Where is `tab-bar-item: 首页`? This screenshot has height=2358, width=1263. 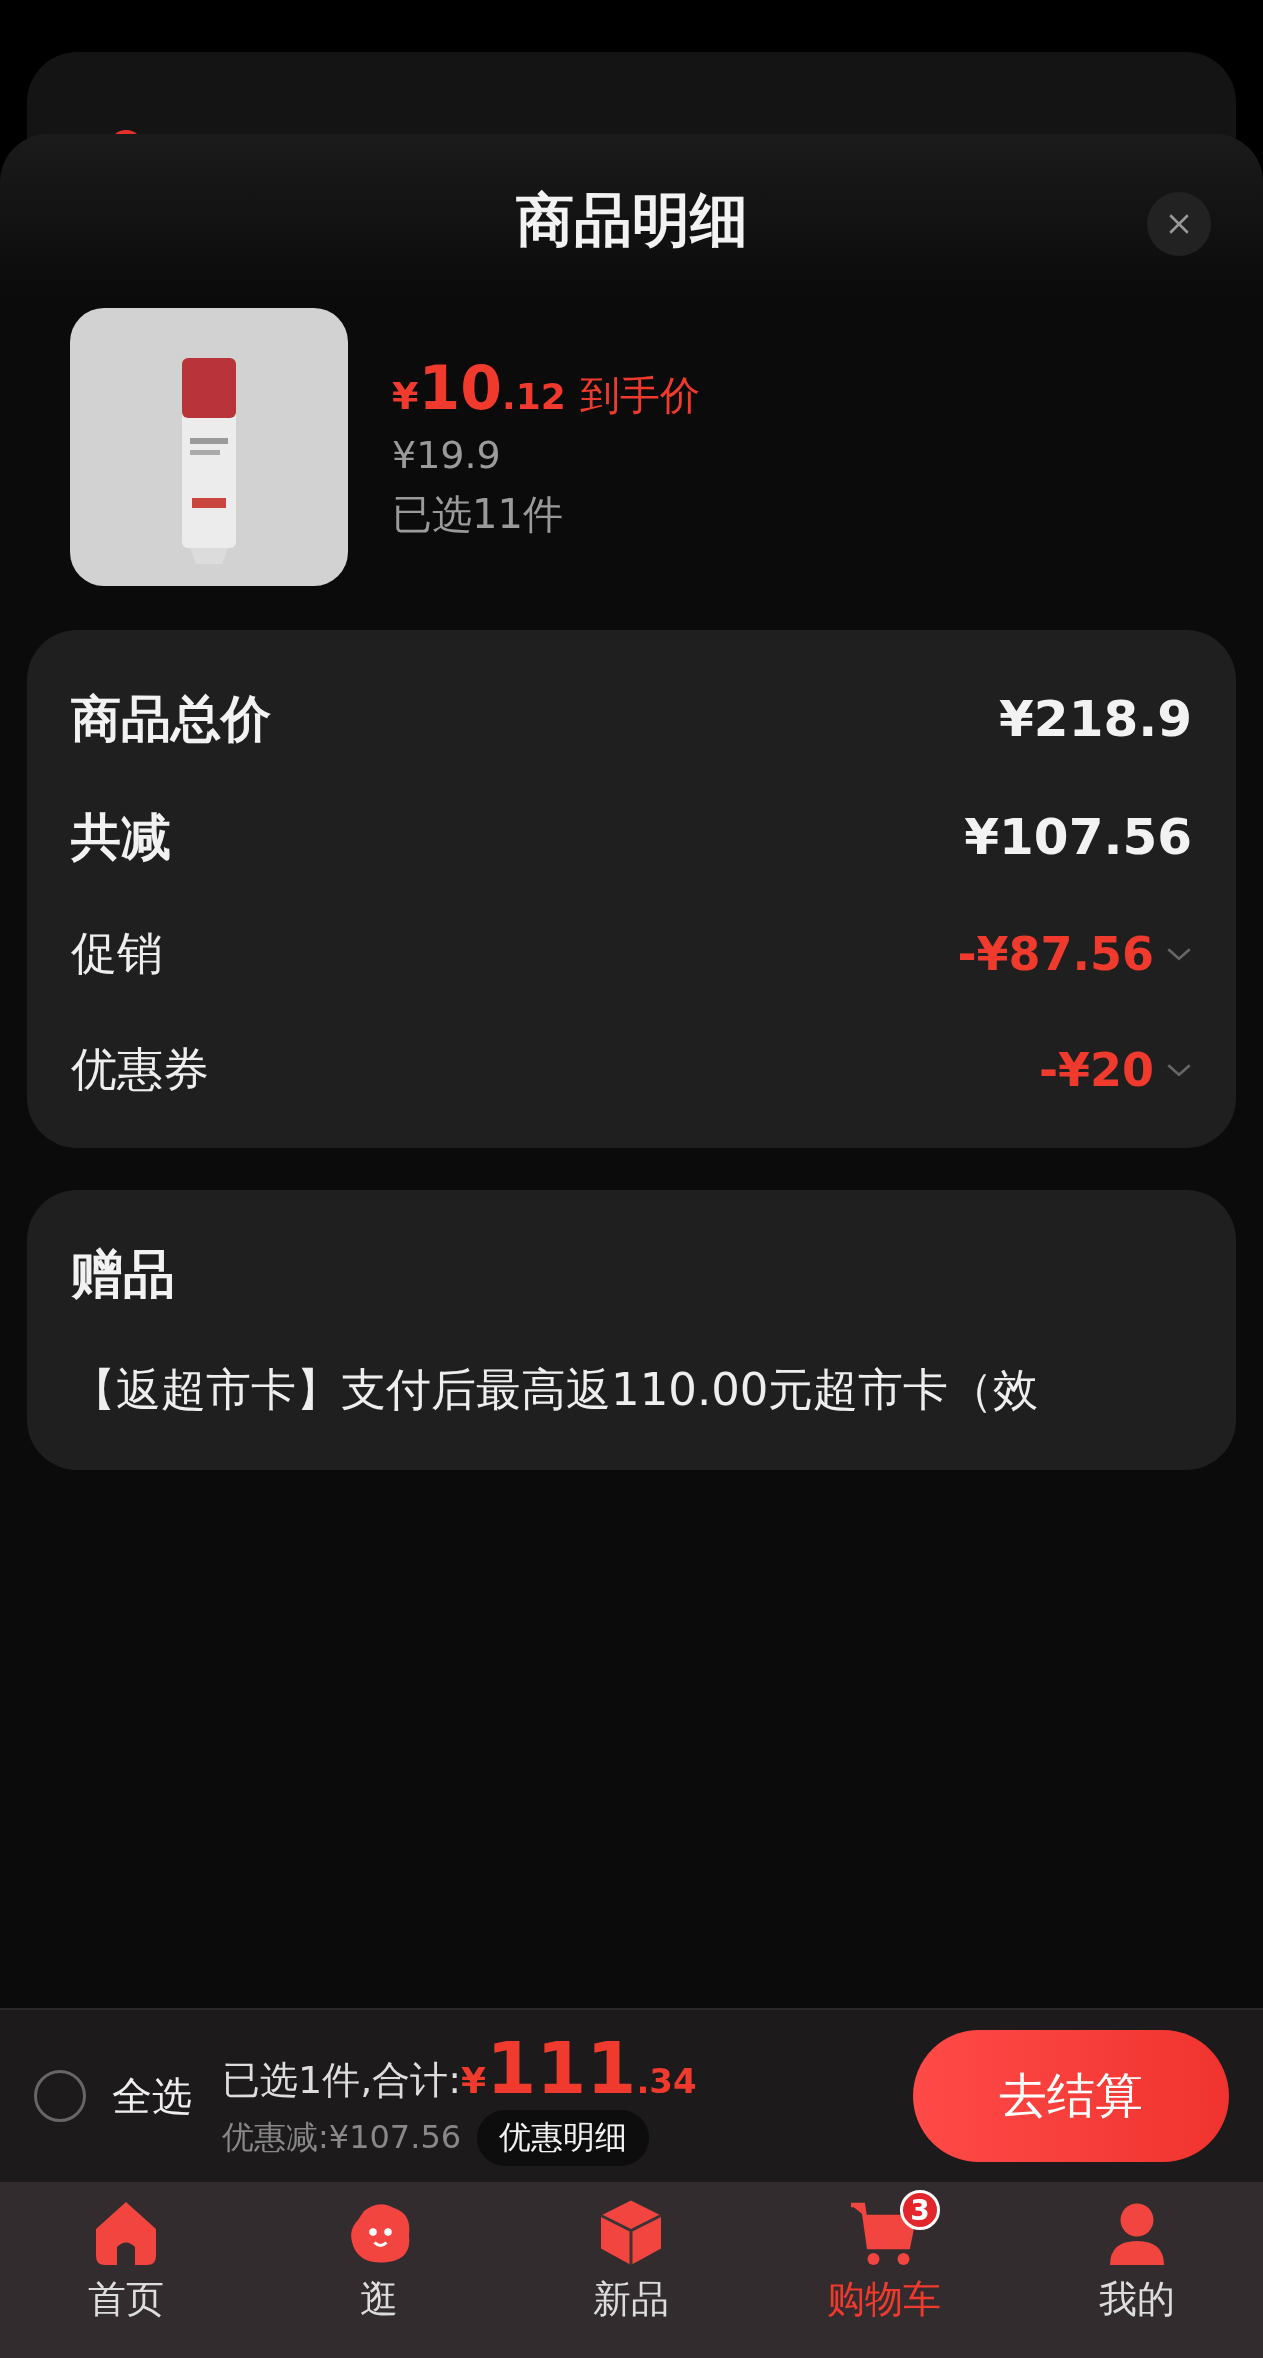
tab-bar-item: 首页 is located at coordinates (126, 2270).